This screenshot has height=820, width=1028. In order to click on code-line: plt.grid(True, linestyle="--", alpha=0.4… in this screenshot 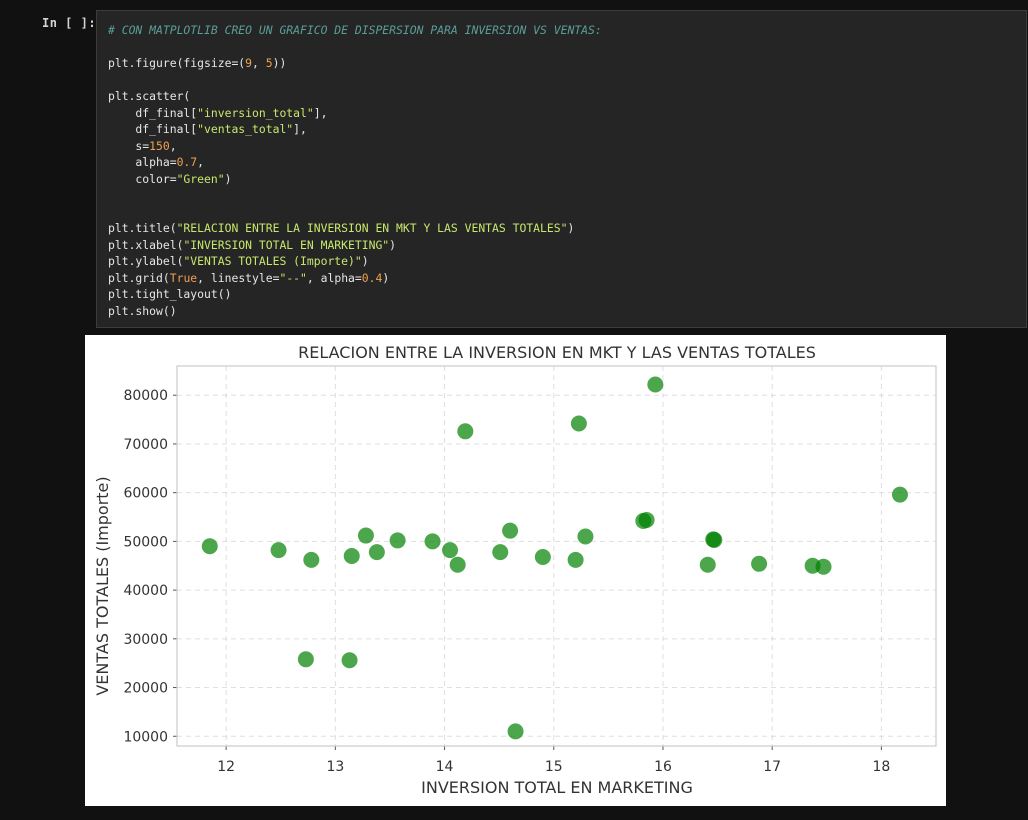, I will do `click(355, 278)`.